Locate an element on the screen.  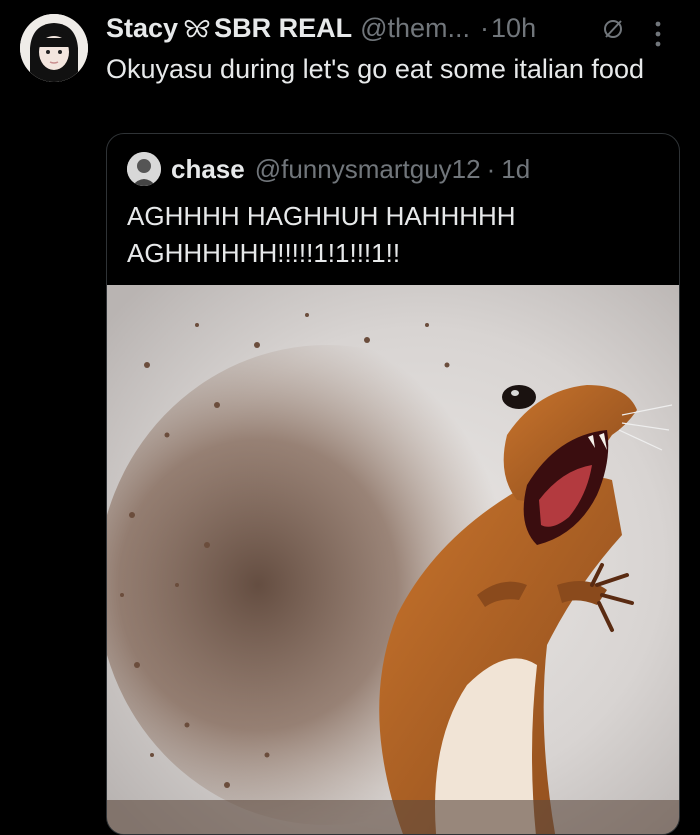
quoted-author-handle: @funnysmartguy12 is located at coordinates (368, 169).